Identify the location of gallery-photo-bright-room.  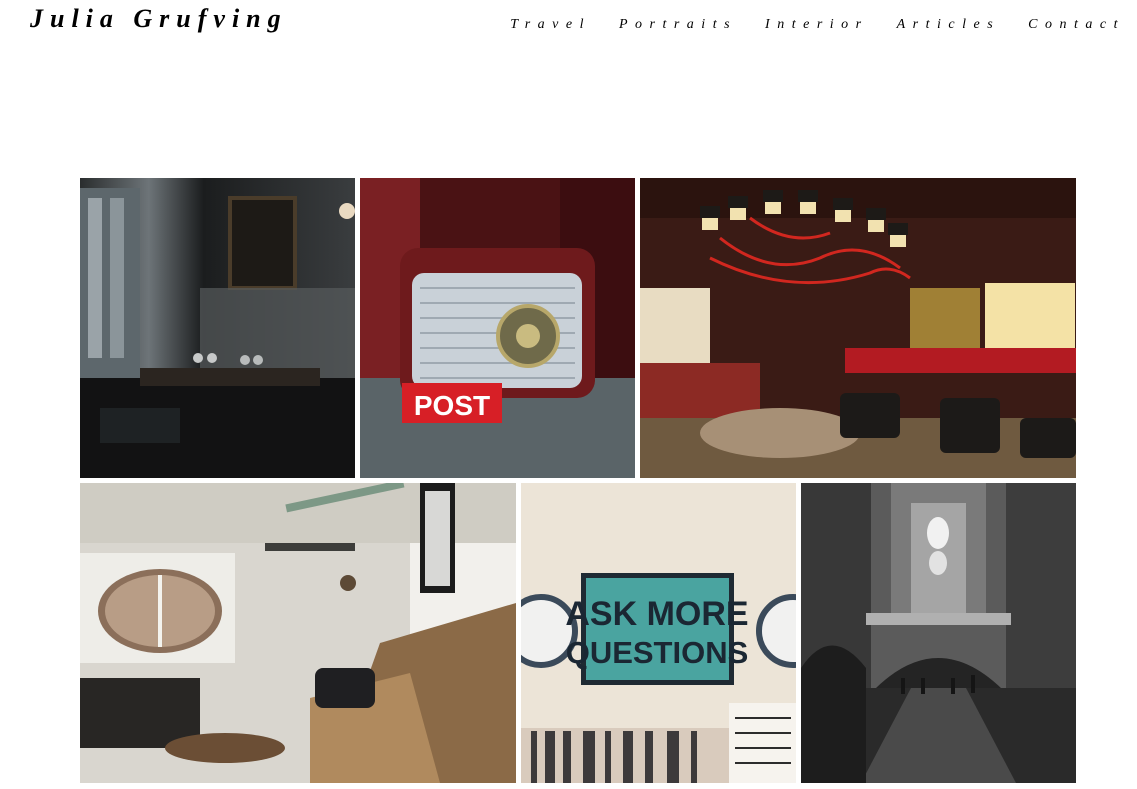
(298, 633).